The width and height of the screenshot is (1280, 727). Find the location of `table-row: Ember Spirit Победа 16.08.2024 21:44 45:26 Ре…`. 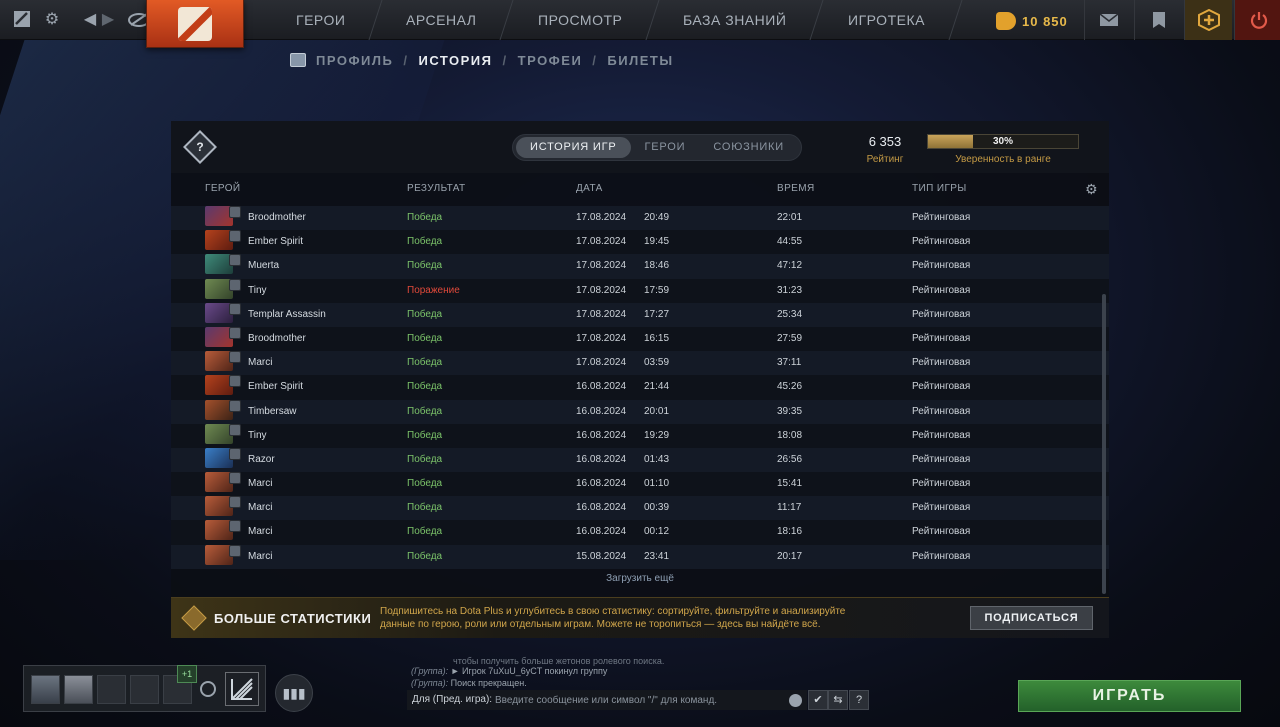

table-row: Ember Spirit Победа 16.08.2024 21:44 45:26 Ре… is located at coordinates (640, 387).